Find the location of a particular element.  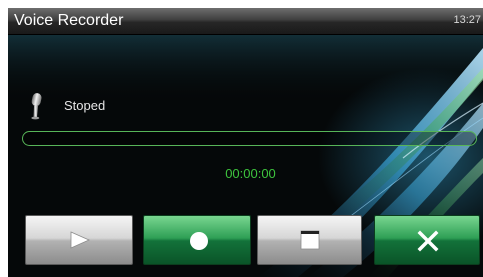

elapsed-time: 00:00:00 is located at coordinates (250, 173).